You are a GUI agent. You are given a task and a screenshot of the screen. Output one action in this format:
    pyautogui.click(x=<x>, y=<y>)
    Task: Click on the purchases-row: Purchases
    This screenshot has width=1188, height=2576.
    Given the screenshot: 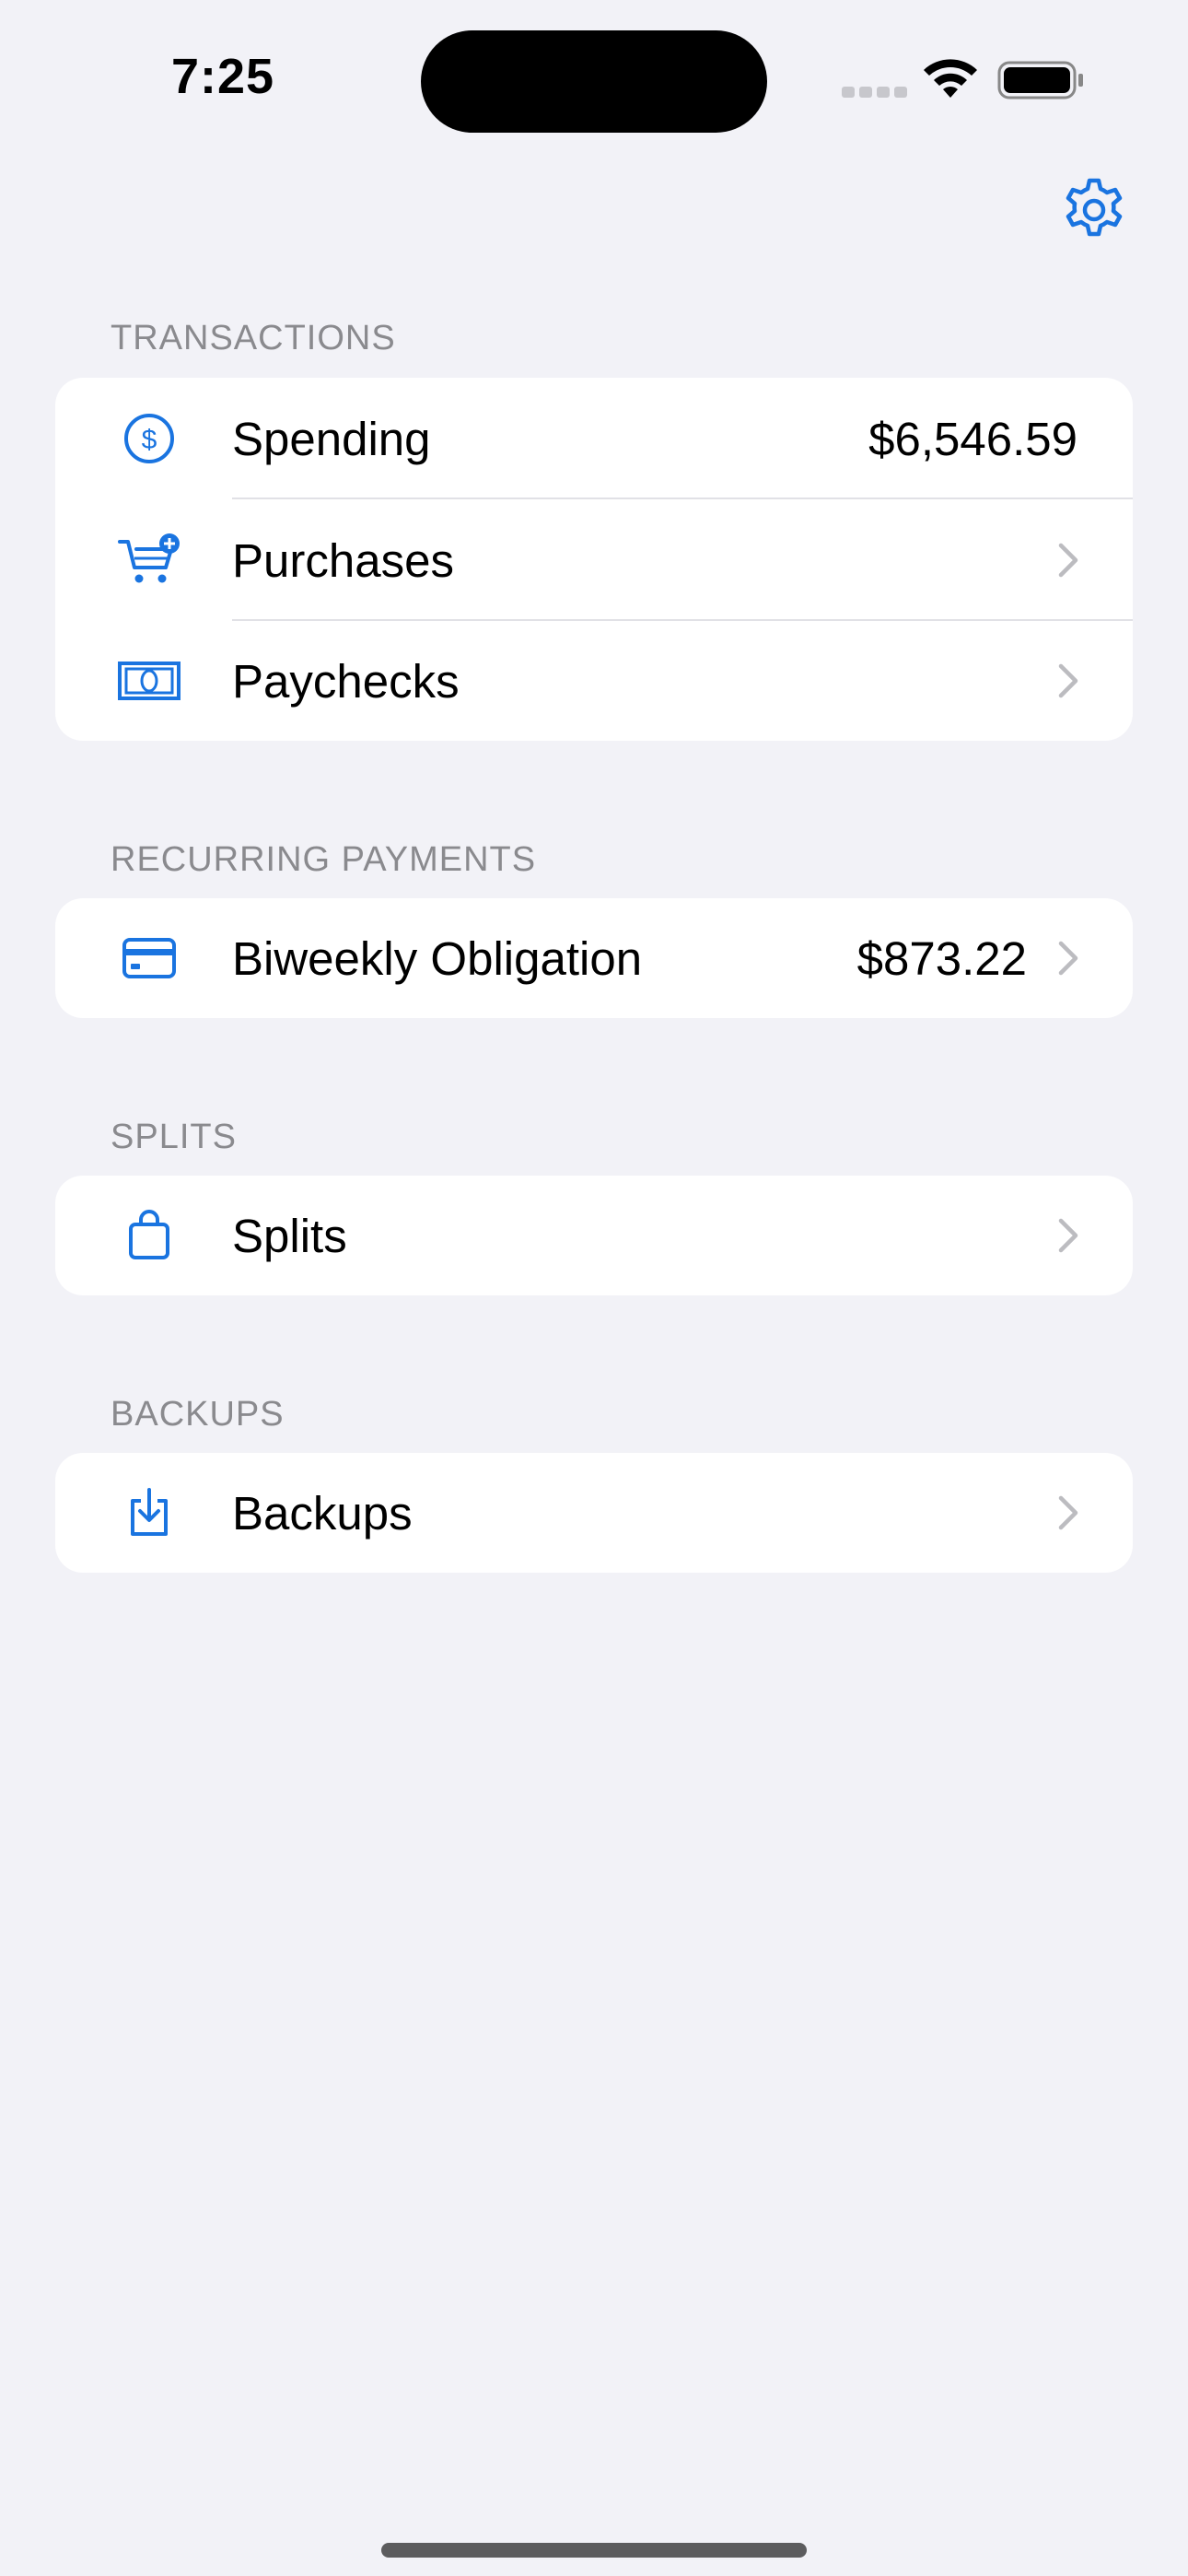 What is the action you would take?
    pyautogui.click(x=594, y=560)
    